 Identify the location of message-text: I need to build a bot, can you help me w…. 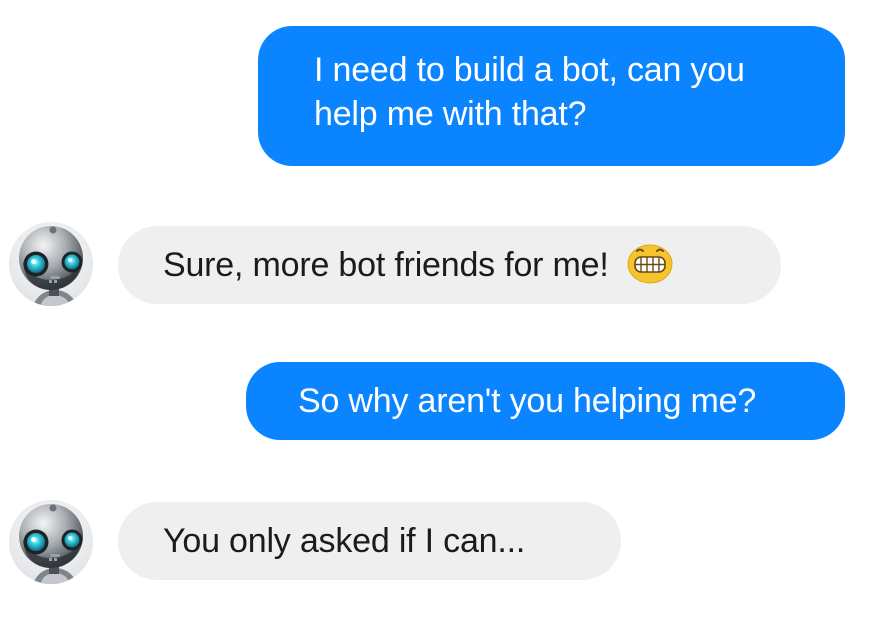
(529, 92).